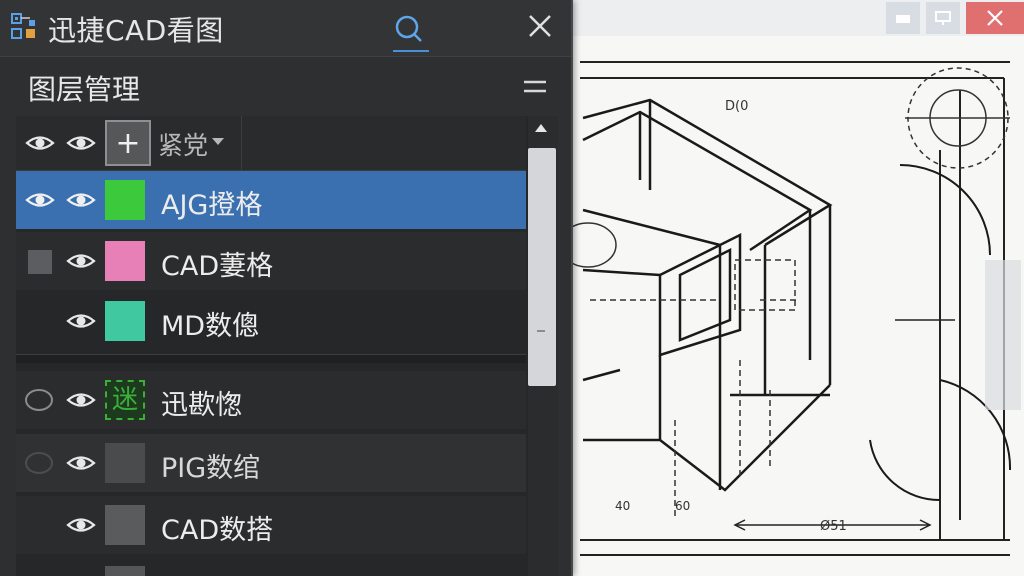 The width and height of the screenshot is (1024, 576). What do you see at coordinates (541, 331) in the screenshot?
I see `scroll-down-arrow-icon` at bounding box center [541, 331].